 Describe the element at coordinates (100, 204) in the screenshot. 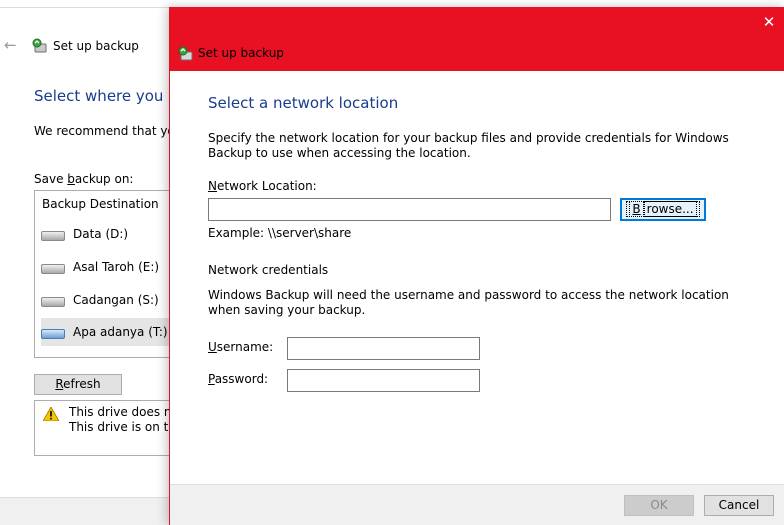

I see `backup-destination-header: Backup Destination` at that location.